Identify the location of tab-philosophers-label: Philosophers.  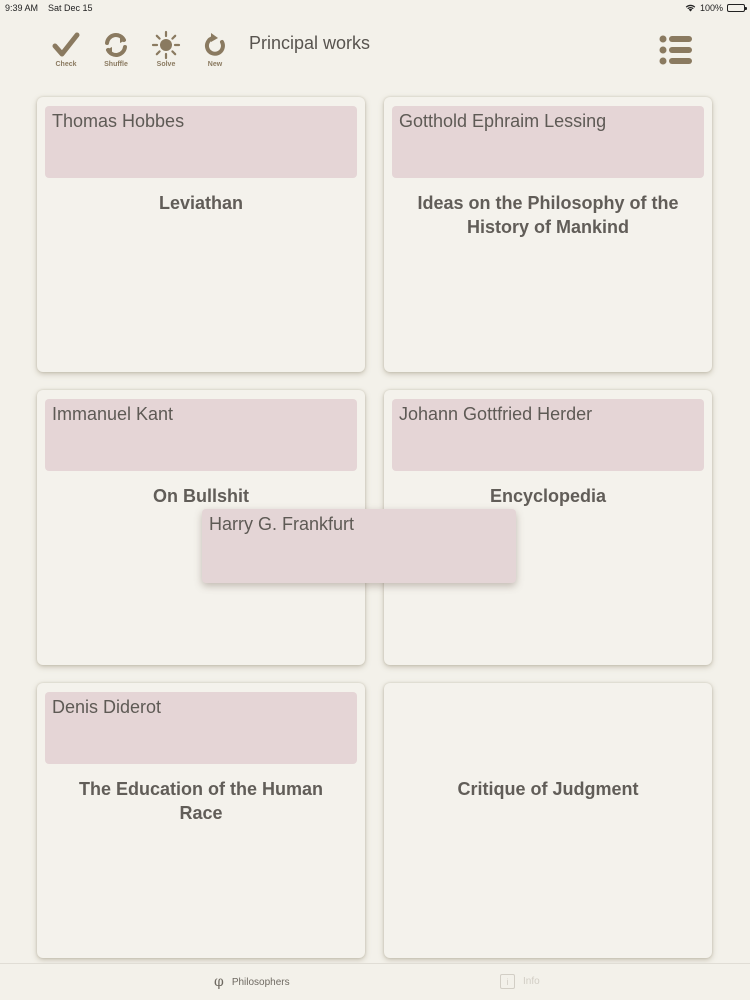
(260, 982).